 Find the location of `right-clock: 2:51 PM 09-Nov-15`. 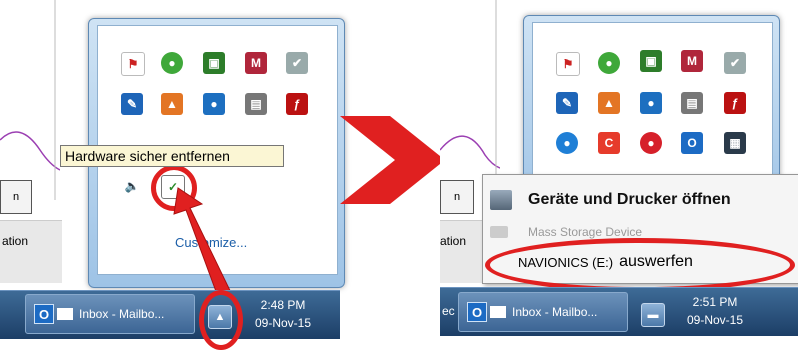

right-clock: 2:51 PM 09-Nov-15 is located at coordinates (715, 311).